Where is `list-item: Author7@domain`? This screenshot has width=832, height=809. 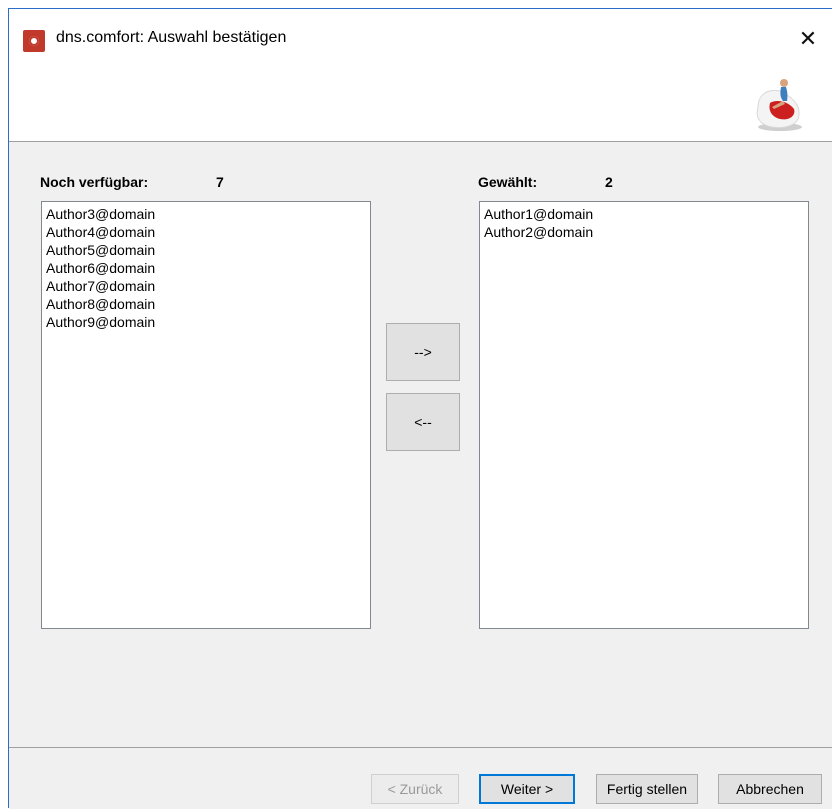 list-item: Author7@domain is located at coordinates (206, 286).